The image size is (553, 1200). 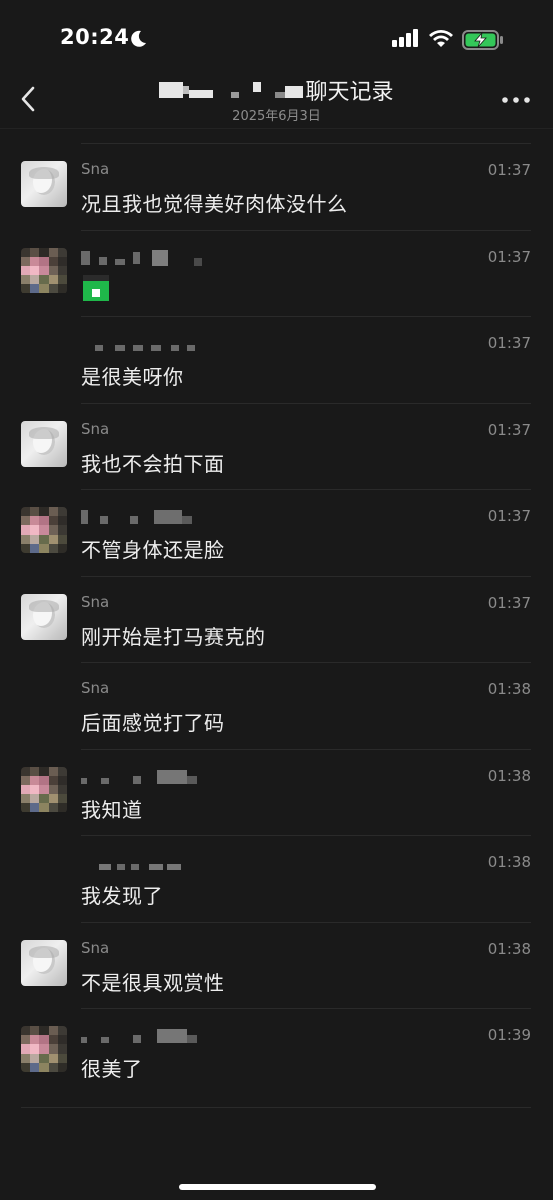 What do you see at coordinates (276, 702) in the screenshot?
I see `message-item: Sna 01:38 后面感觉打了码` at bounding box center [276, 702].